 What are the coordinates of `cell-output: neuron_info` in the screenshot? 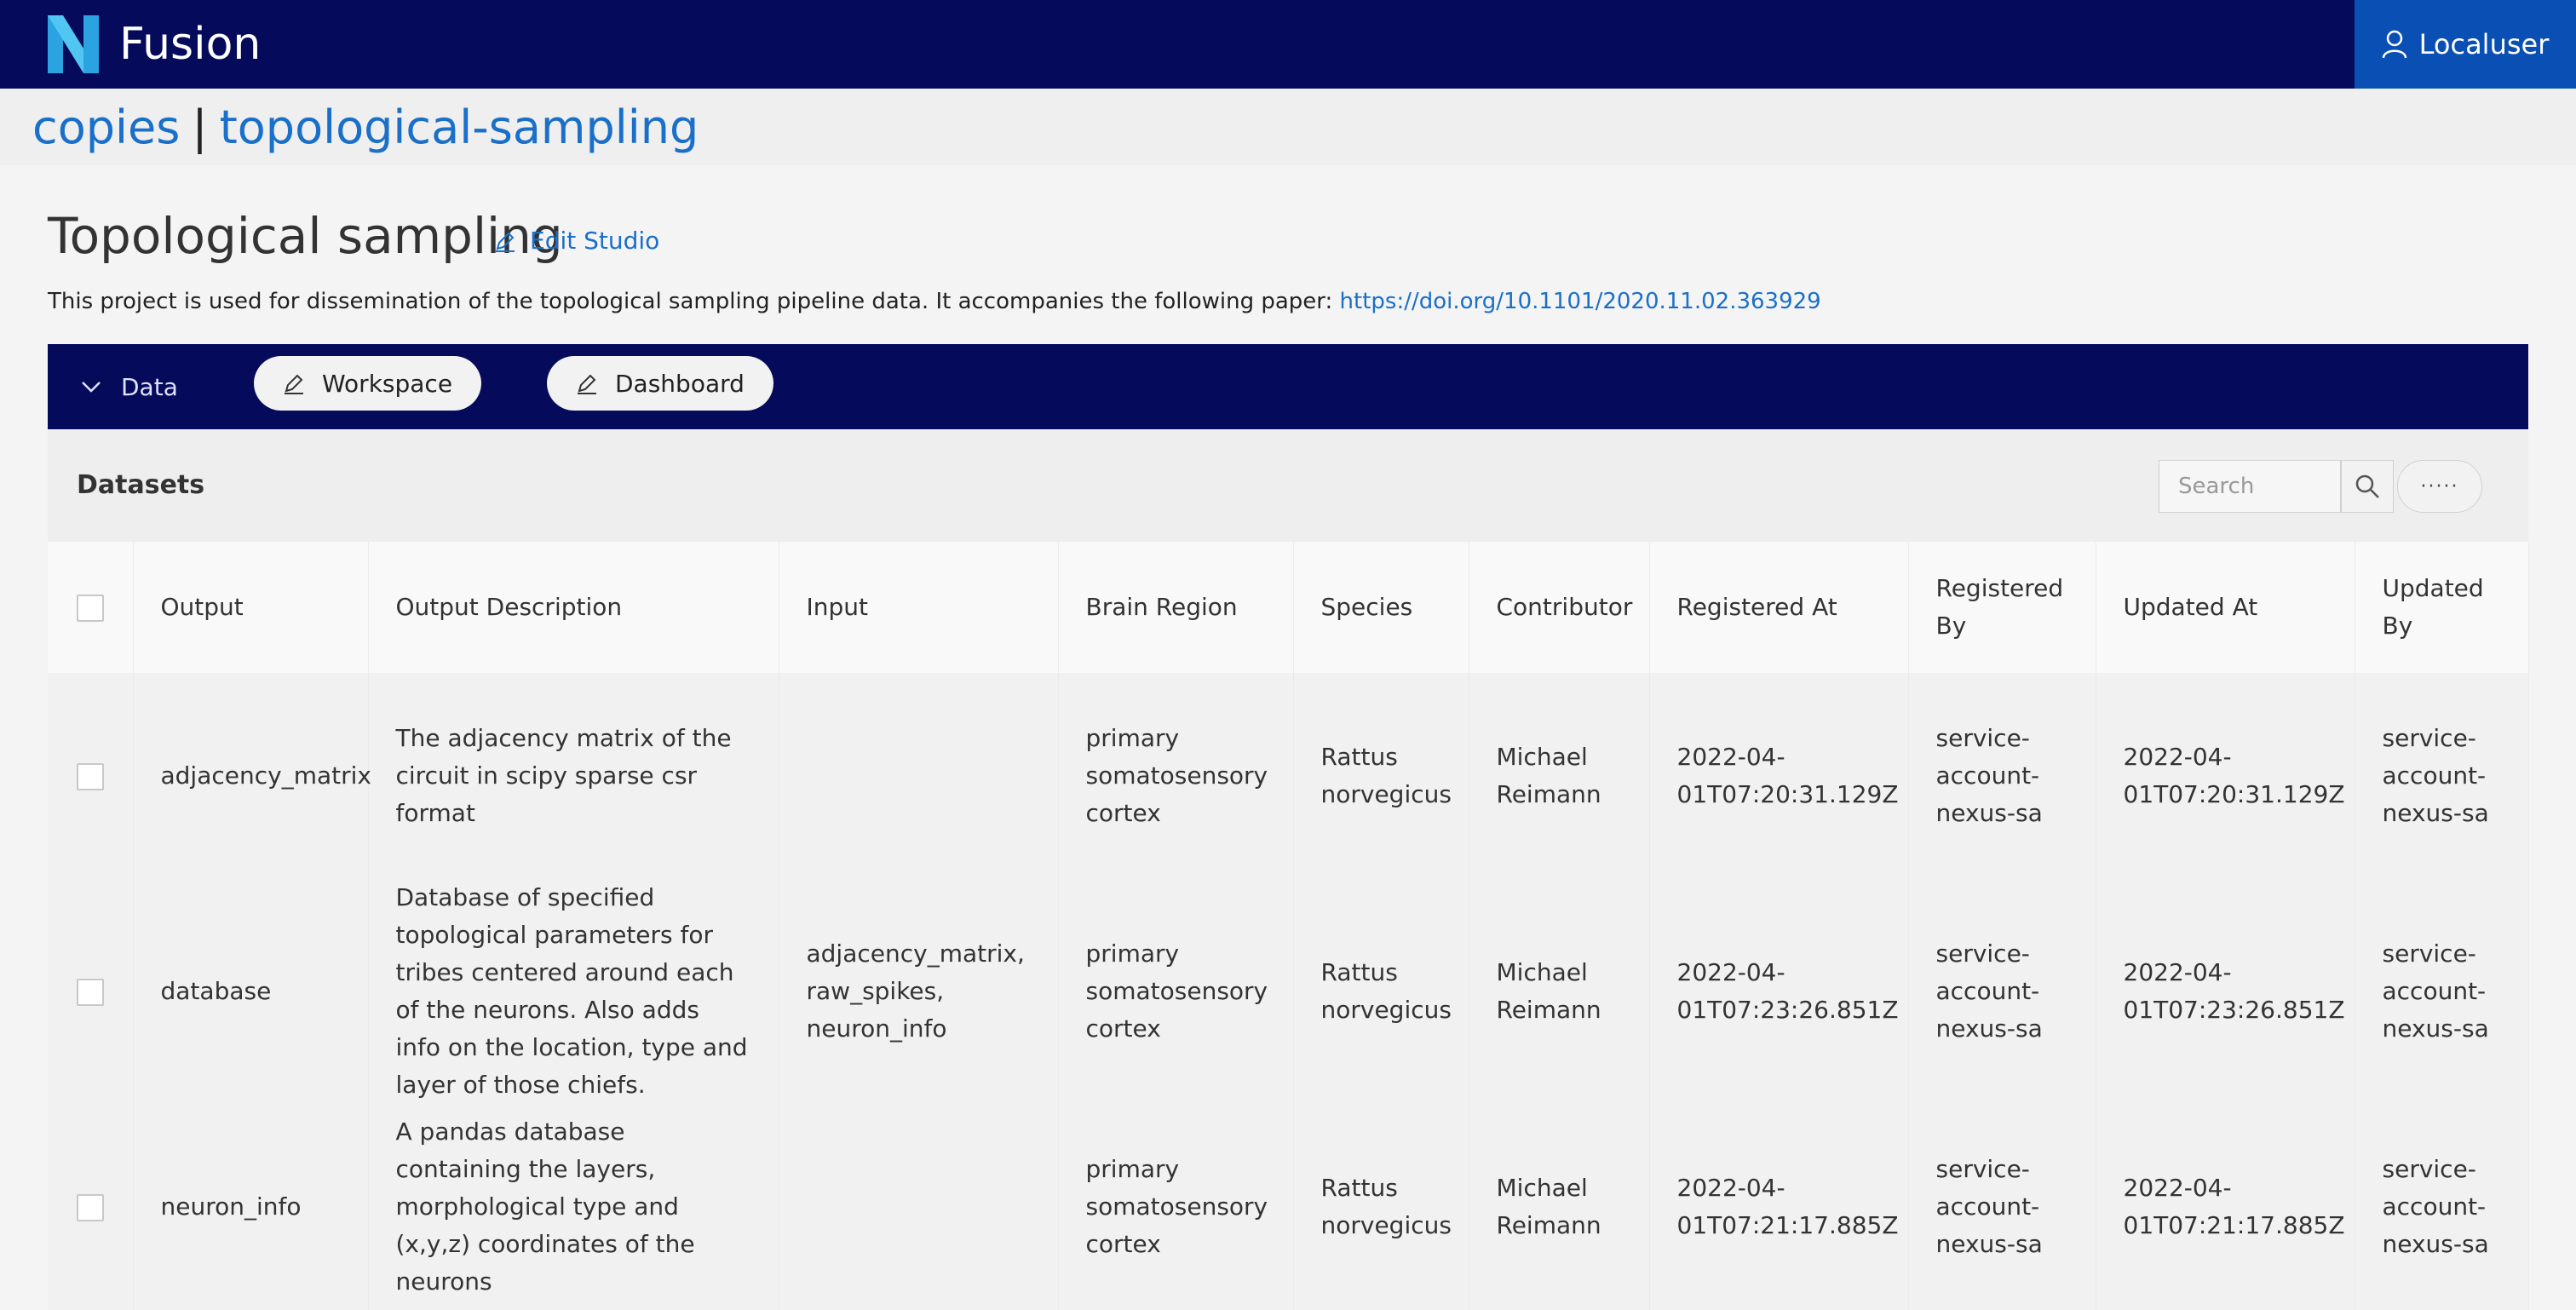 It's located at (251, 1207).